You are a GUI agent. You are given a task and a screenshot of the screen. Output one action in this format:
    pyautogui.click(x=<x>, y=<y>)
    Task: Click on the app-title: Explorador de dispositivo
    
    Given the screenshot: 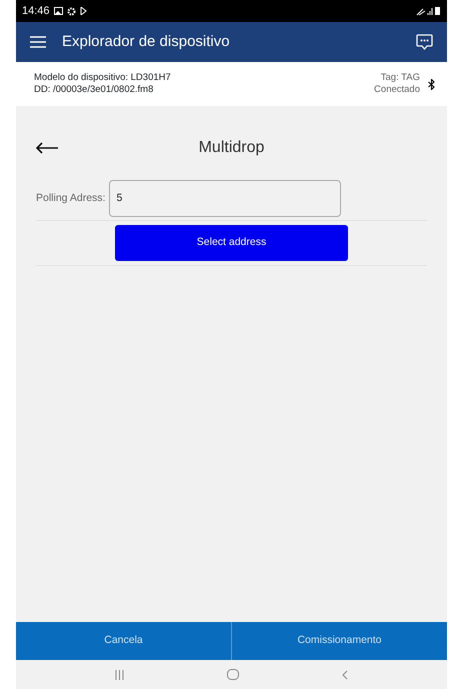 What is the action you would take?
    pyautogui.click(x=146, y=42)
    